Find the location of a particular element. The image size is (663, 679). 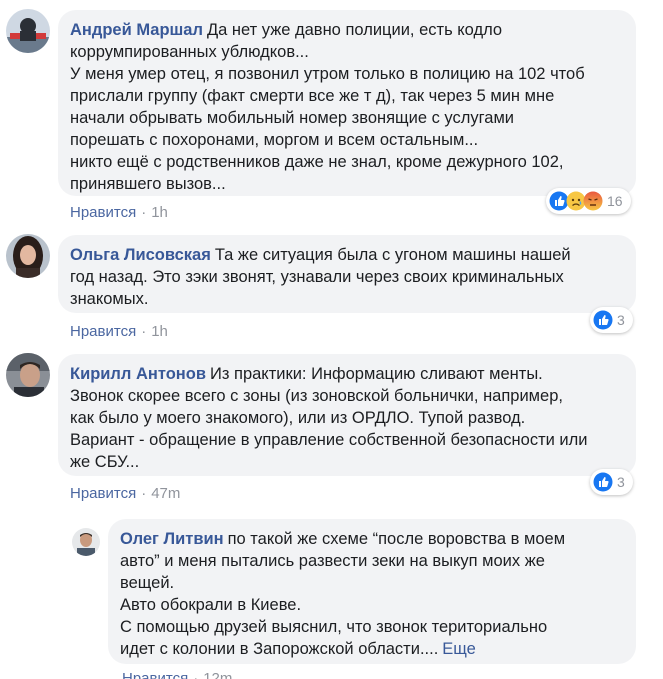

see-more-link: Еще is located at coordinates (459, 649).